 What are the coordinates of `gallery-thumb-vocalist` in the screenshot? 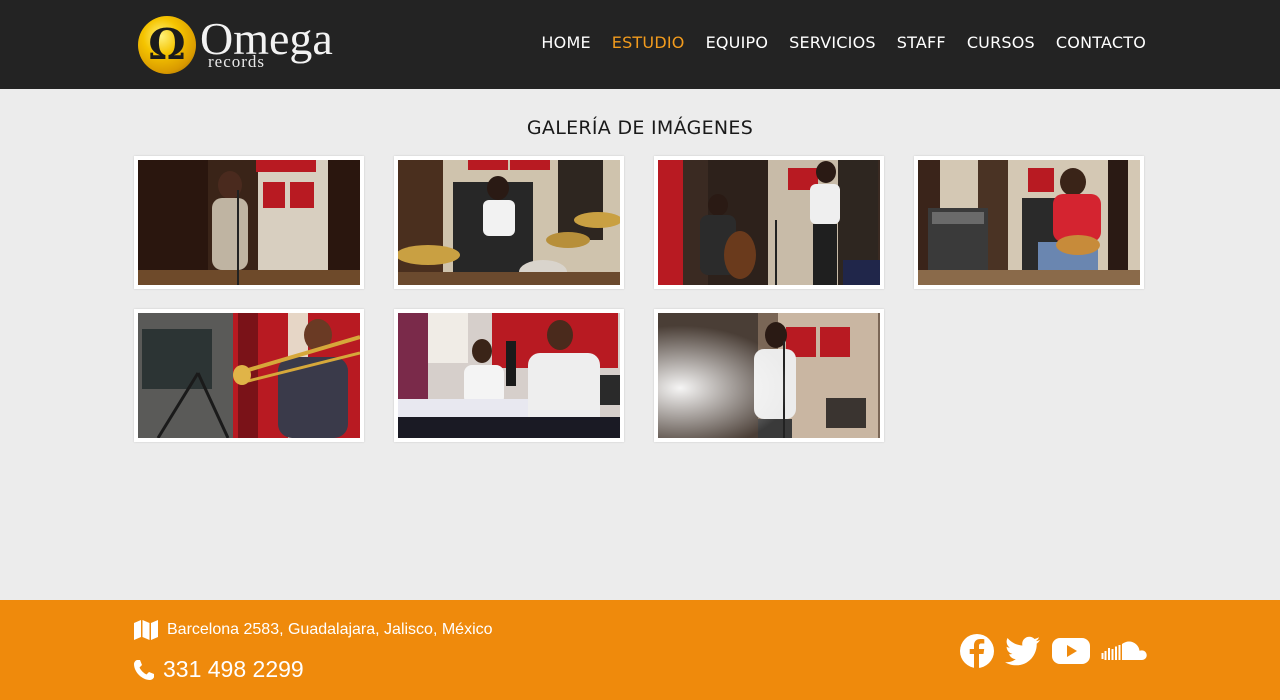 It's located at (769, 375).